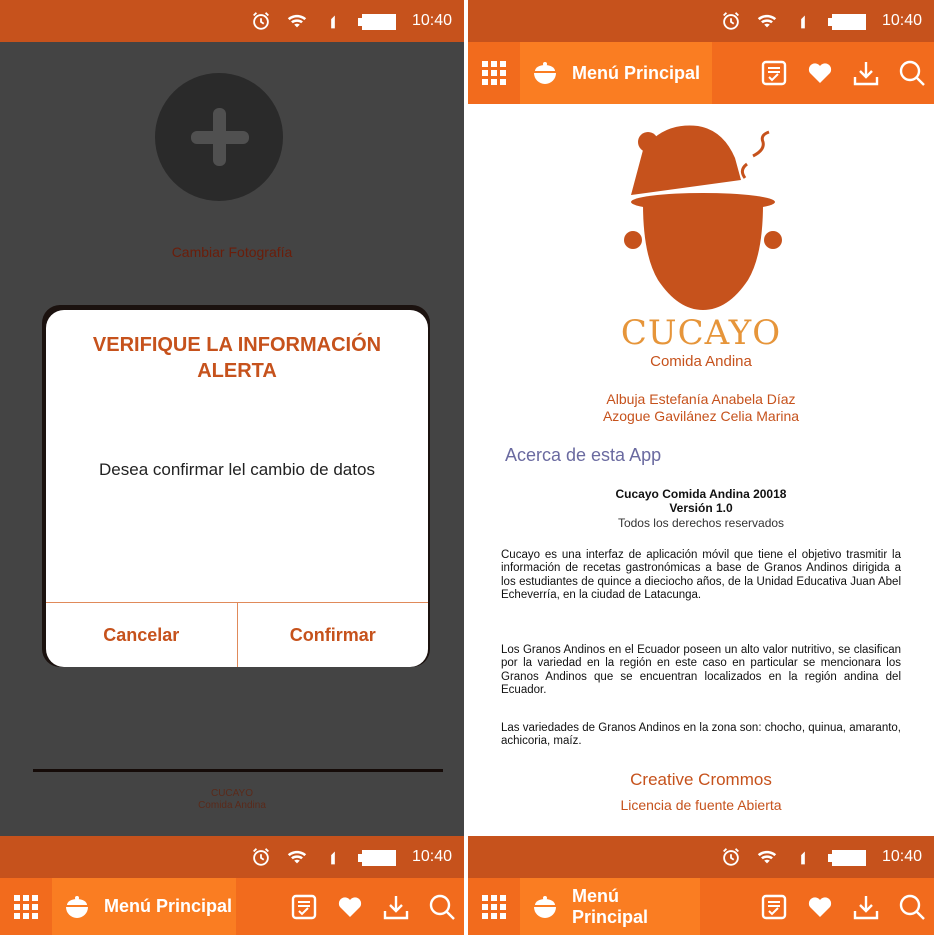 Image resolution: width=934 pixels, height=935 pixels. What do you see at coordinates (232, 252) in the screenshot?
I see `change-photo-label: Cambiar Fotografía` at bounding box center [232, 252].